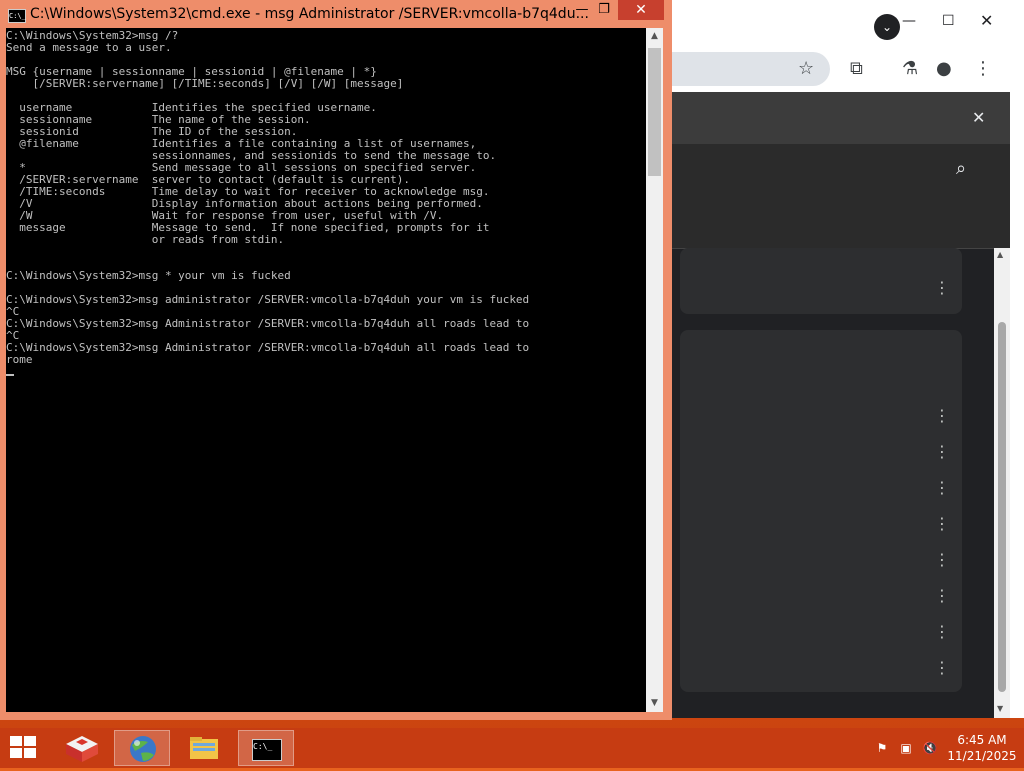  Describe the element at coordinates (17, 16) in the screenshot. I see `cmd-app-icon: C:\_` at that location.